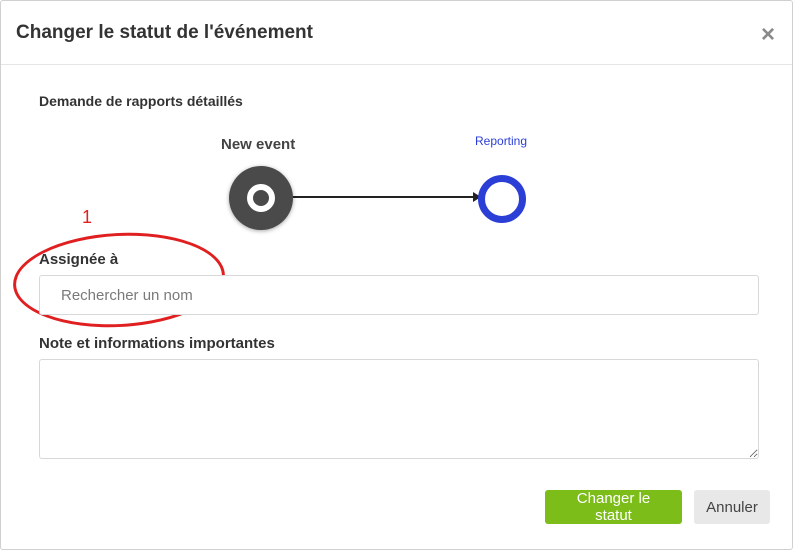 The width and height of the screenshot is (794, 551). What do you see at coordinates (501, 141) in the screenshot?
I see `next-step-label: Reporting` at bounding box center [501, 141].